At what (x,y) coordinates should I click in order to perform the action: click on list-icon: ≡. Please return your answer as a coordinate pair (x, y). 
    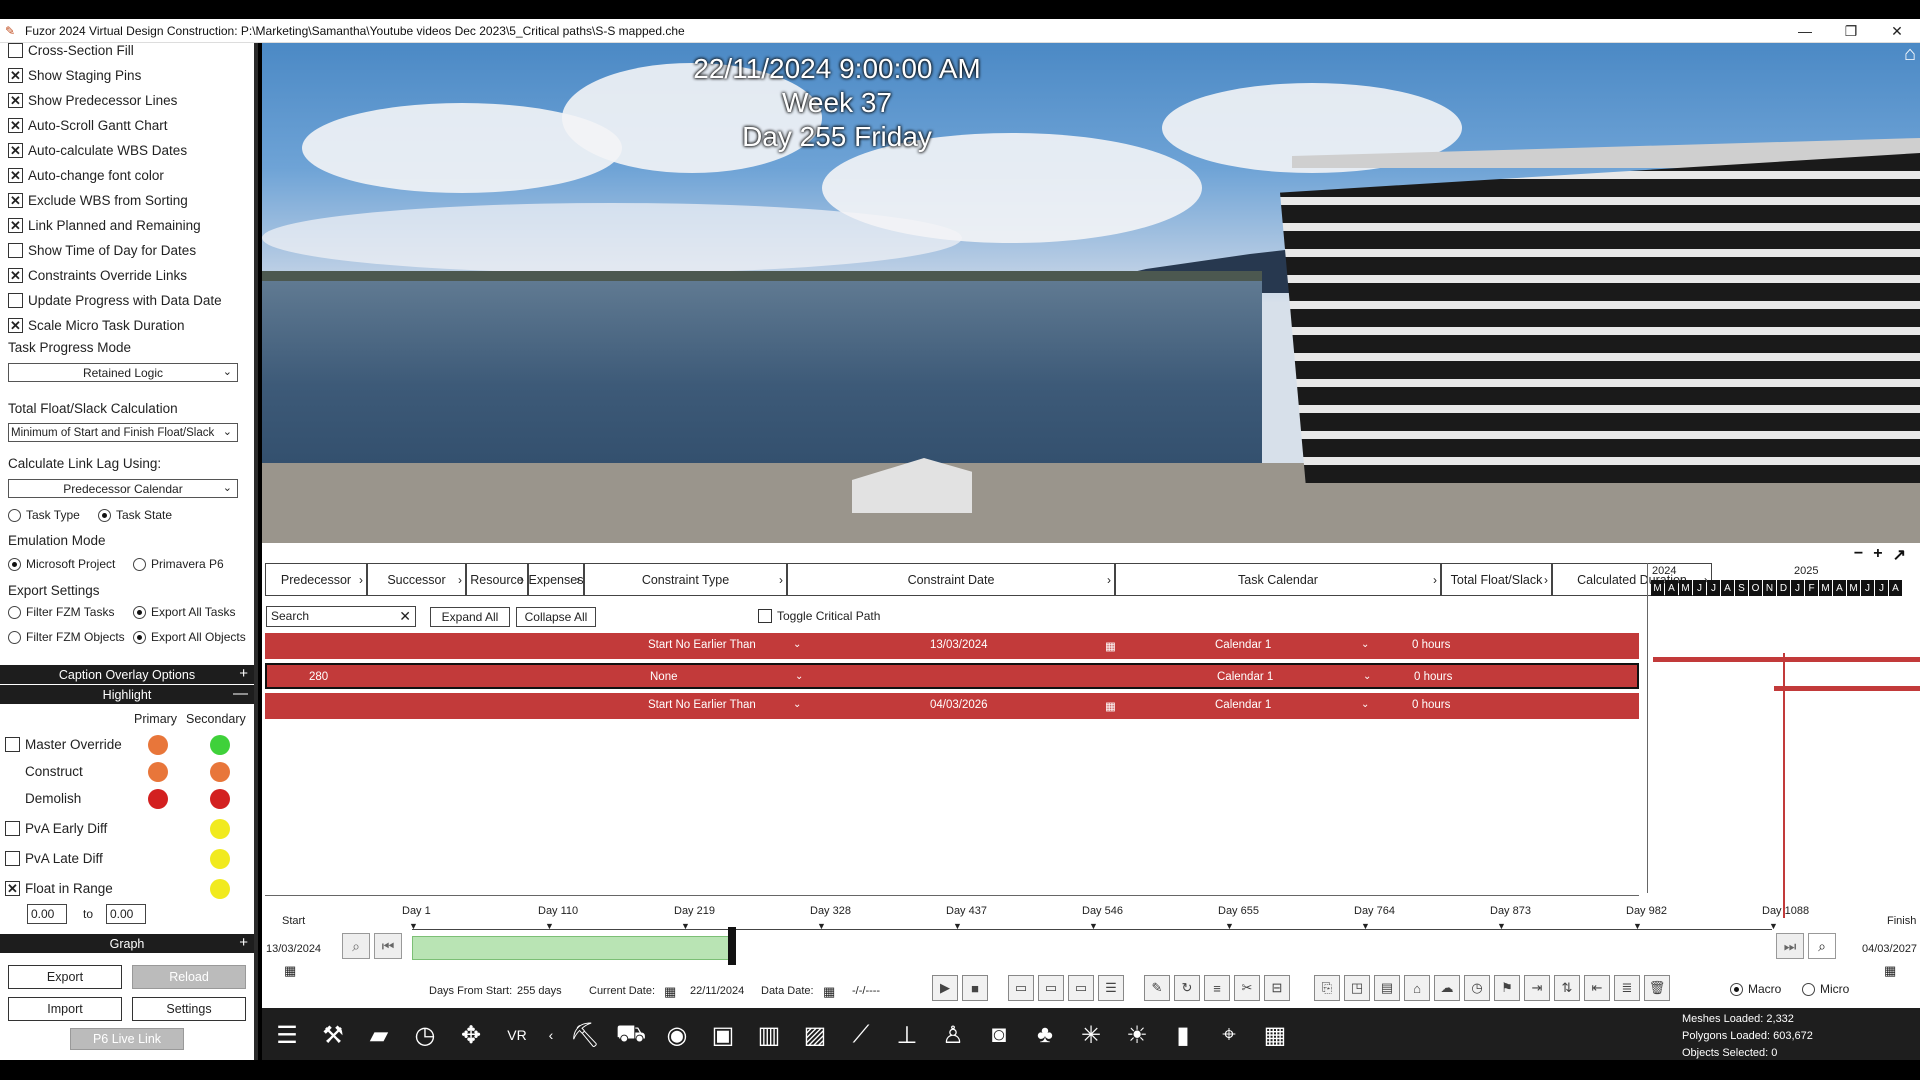
    Looking at the image, I should click on (1217, 988).